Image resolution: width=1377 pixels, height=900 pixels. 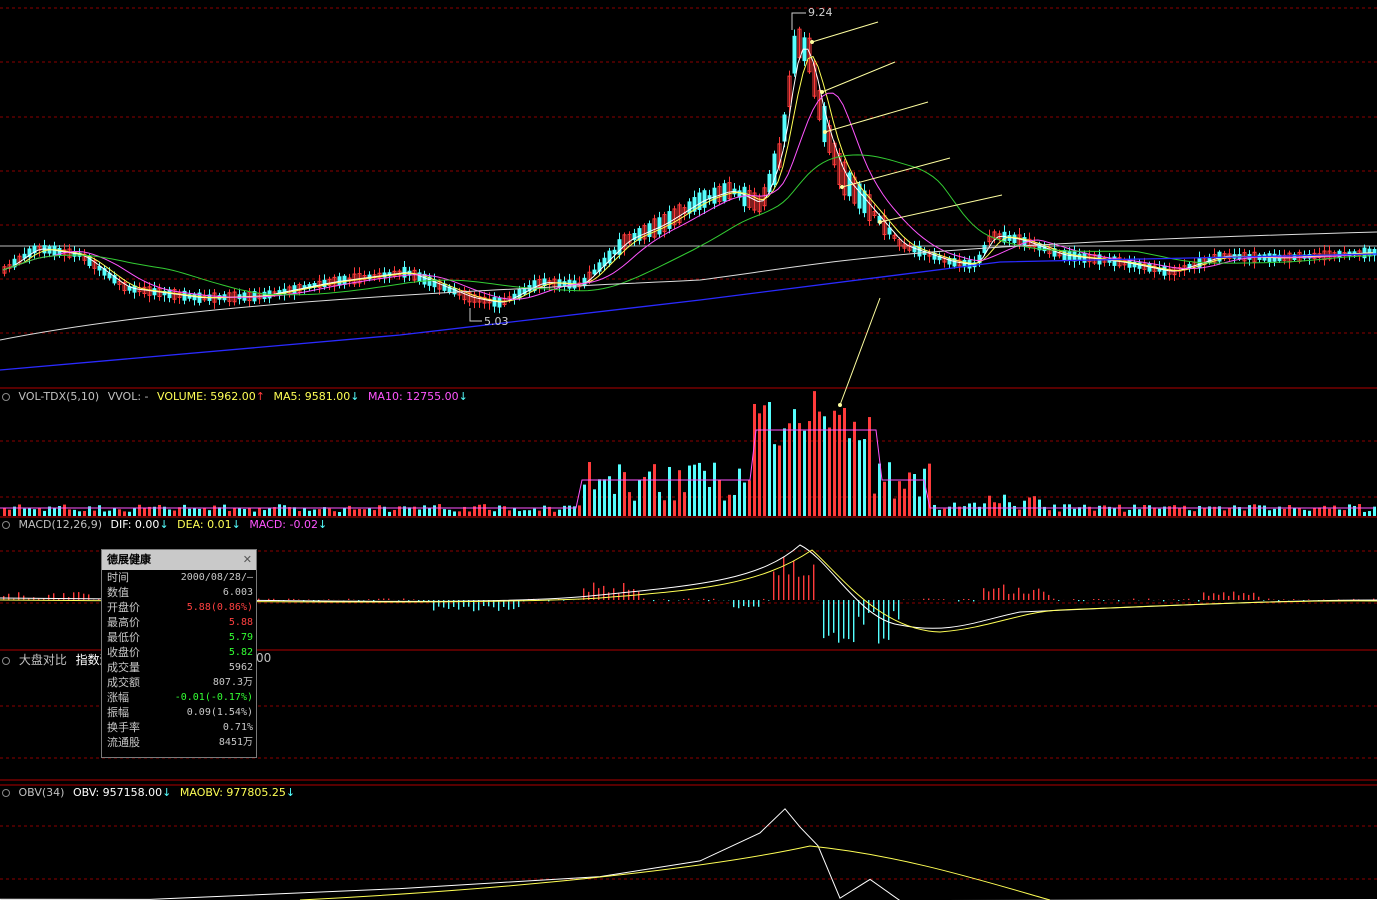 What do you see at coordinates (247, 560) in the screenshot?
I see `close-icon: ✕` at bounding box center [247, 560].